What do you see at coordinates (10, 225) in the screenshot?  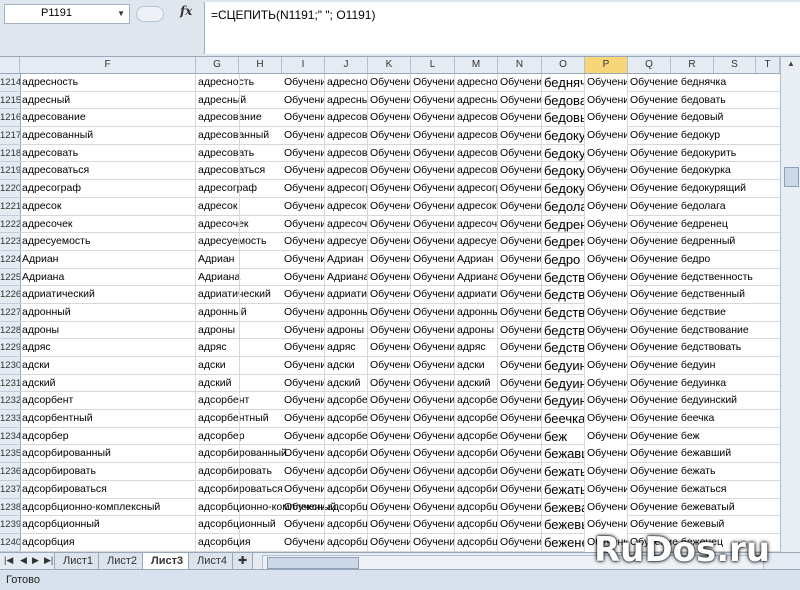 I see `row-header: 1222` at bounding box center [10, 225].